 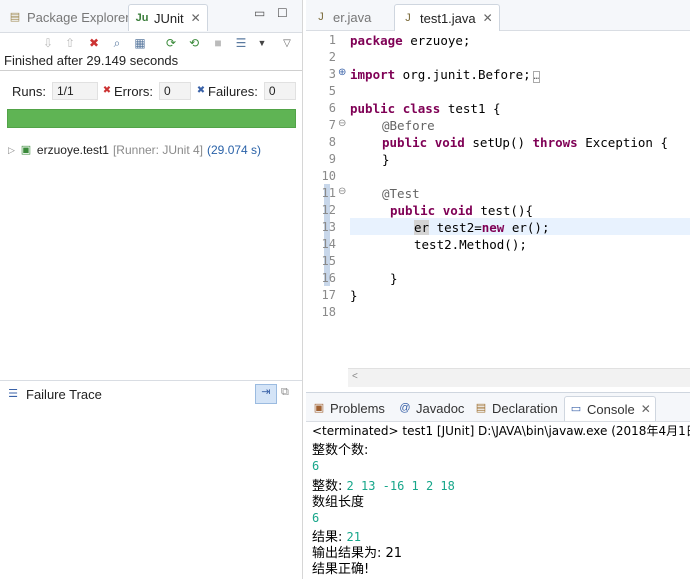 What do you see at coordinates (201, 90) in the screenshot?
I see `failure-icon: ✖` at bounding box center [201, 90].